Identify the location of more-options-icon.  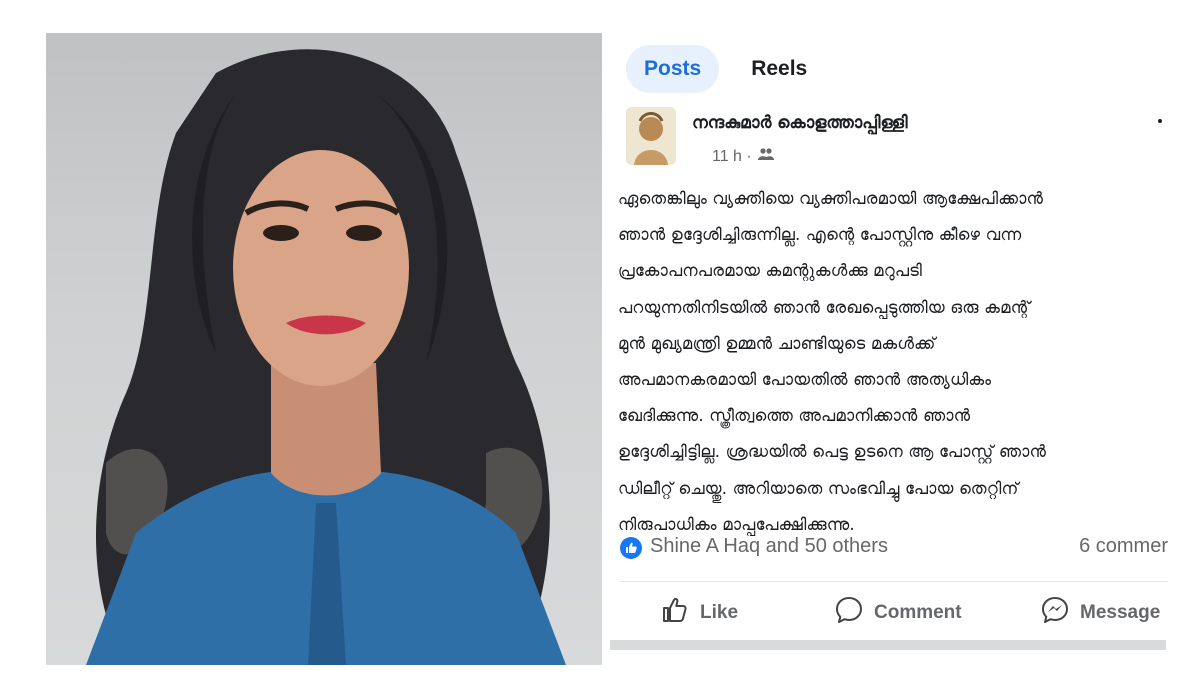
(1160, 121).